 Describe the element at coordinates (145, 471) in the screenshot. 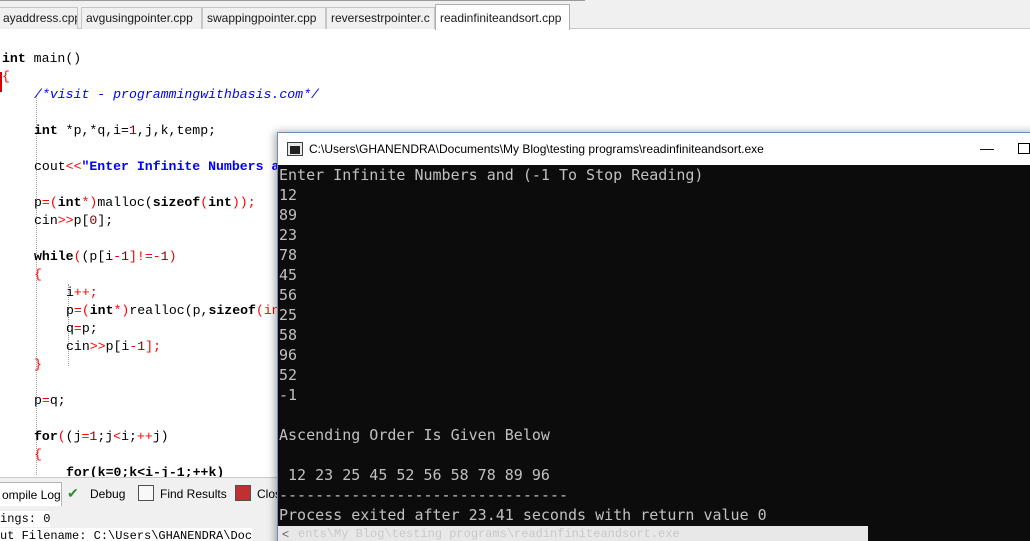

I see `code-line: for(k=0;k<i-j-1;++k)` at that location.